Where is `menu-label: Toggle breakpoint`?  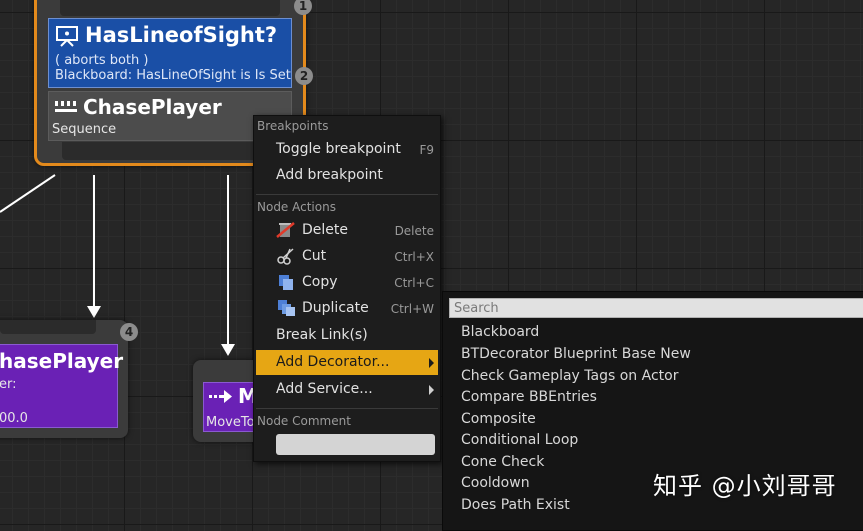
menu-label: Toggle breakpoint is located at coordinates (338, 149).